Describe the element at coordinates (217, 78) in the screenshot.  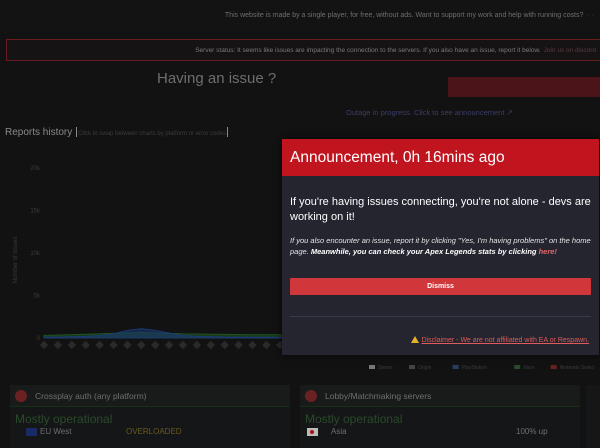
I see `issue-heading: Having an issue ?` at that location.